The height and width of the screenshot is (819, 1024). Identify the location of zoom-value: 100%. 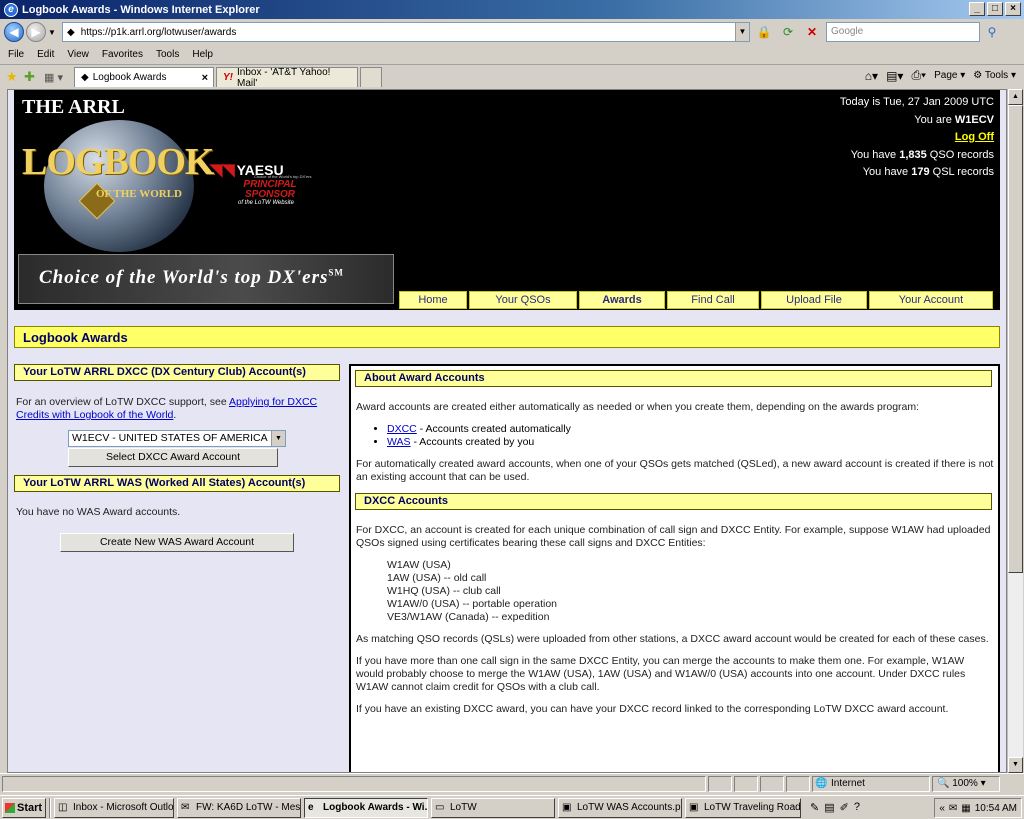
(965, 783).